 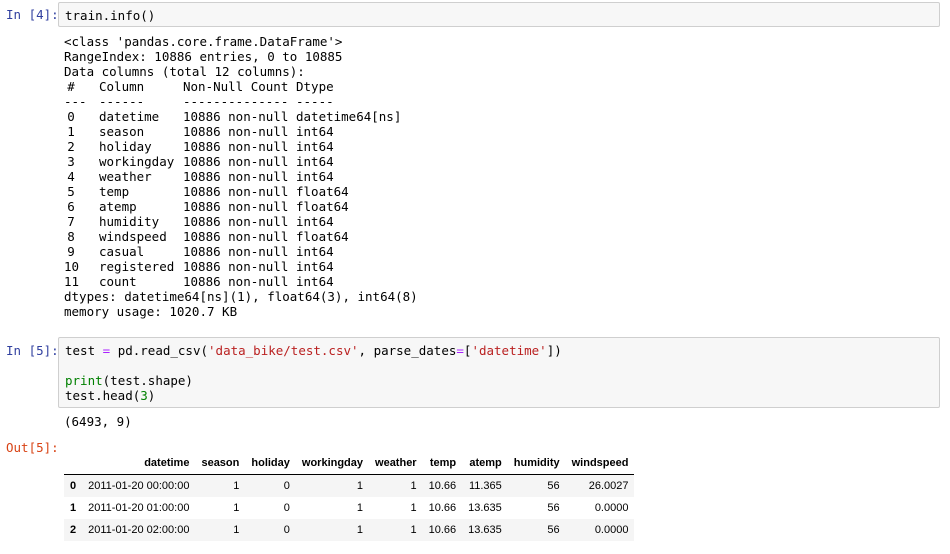 What do you see at coordinates (236, 86) in the screenshot?
I see `info-cell: Non-Null Count` at bounding box center [236, 86].